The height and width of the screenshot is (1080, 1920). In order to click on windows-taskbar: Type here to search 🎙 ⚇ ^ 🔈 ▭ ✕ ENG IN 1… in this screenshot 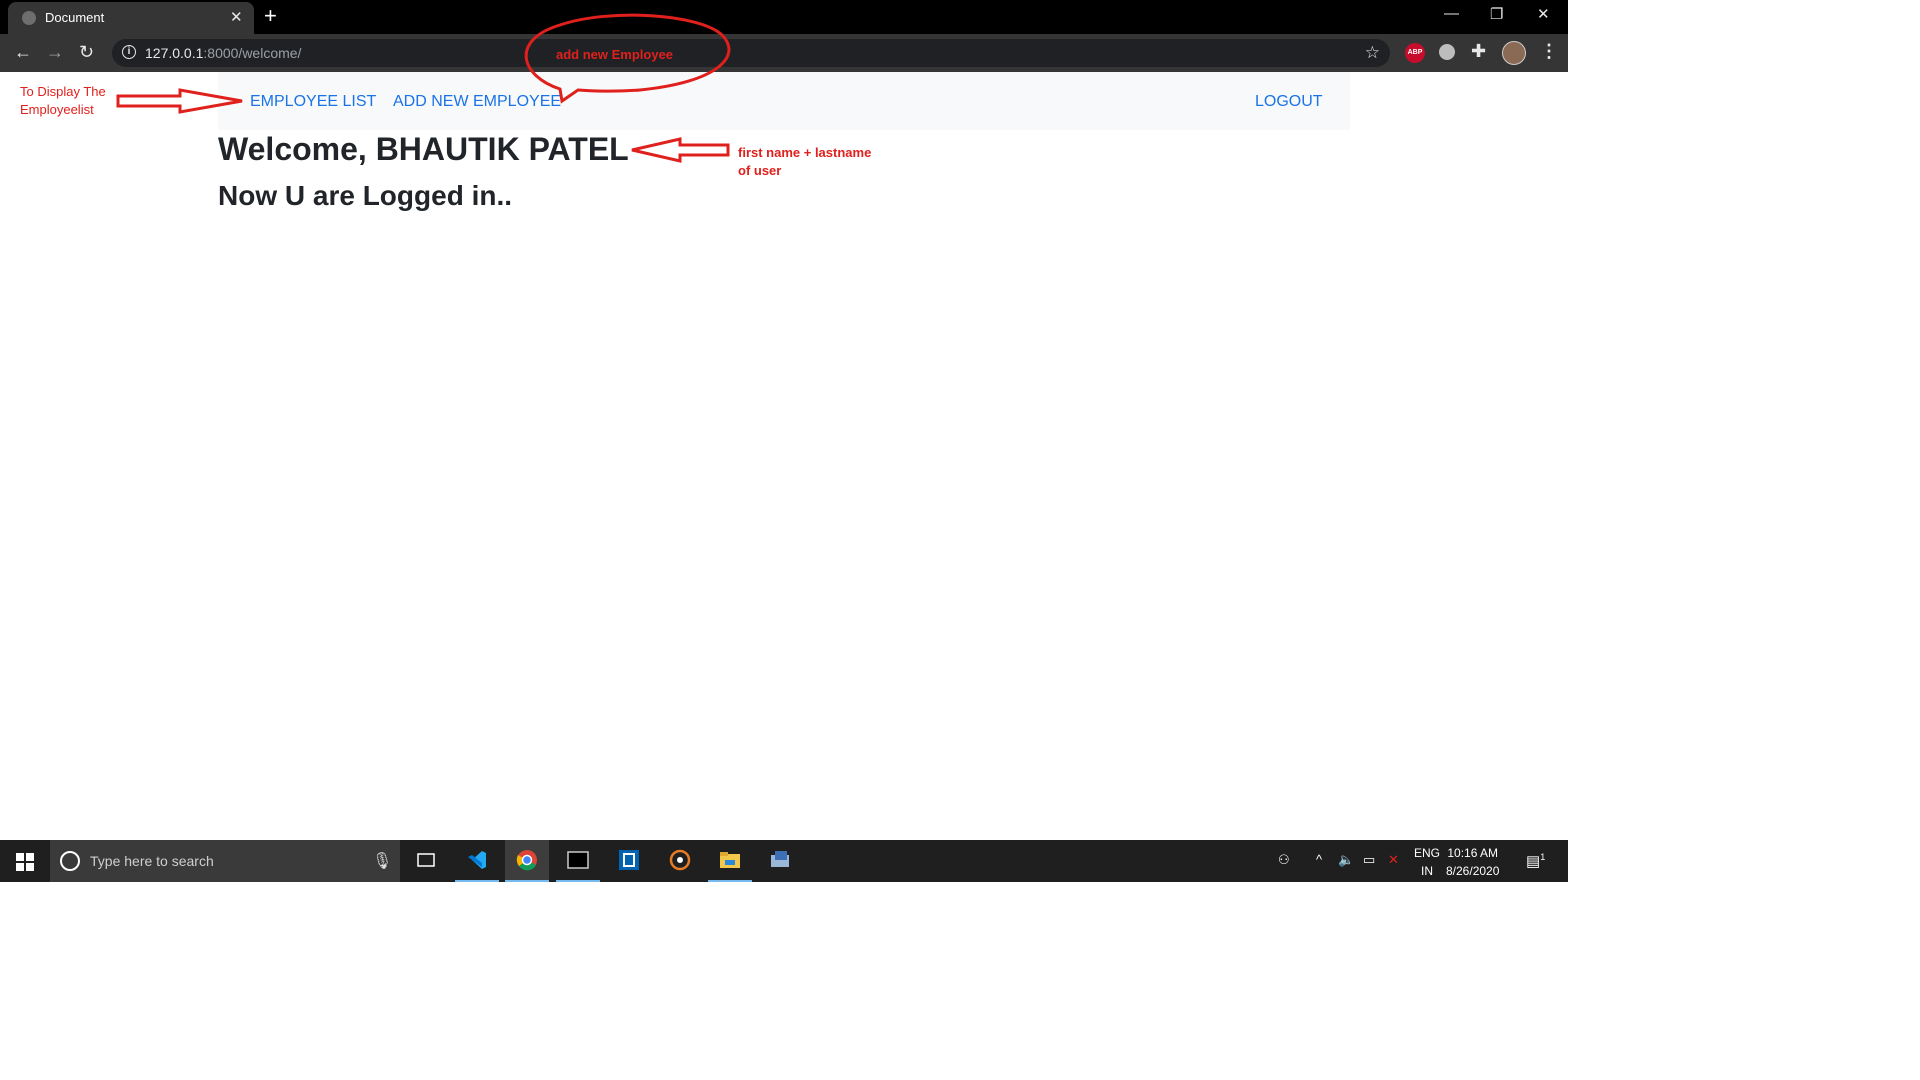, I will do `click(784, 861)`.